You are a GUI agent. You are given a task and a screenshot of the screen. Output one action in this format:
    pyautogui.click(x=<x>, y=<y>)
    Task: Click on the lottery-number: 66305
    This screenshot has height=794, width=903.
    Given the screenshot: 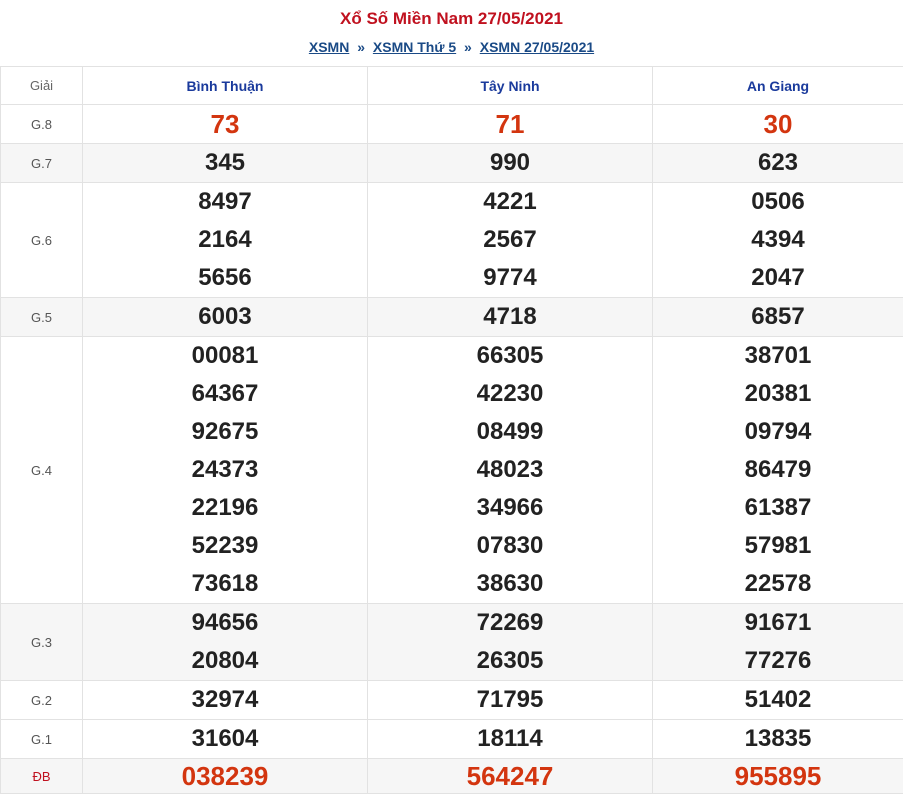 What is the action you would take?
    pyautogui.click(x=510, y=355)
    